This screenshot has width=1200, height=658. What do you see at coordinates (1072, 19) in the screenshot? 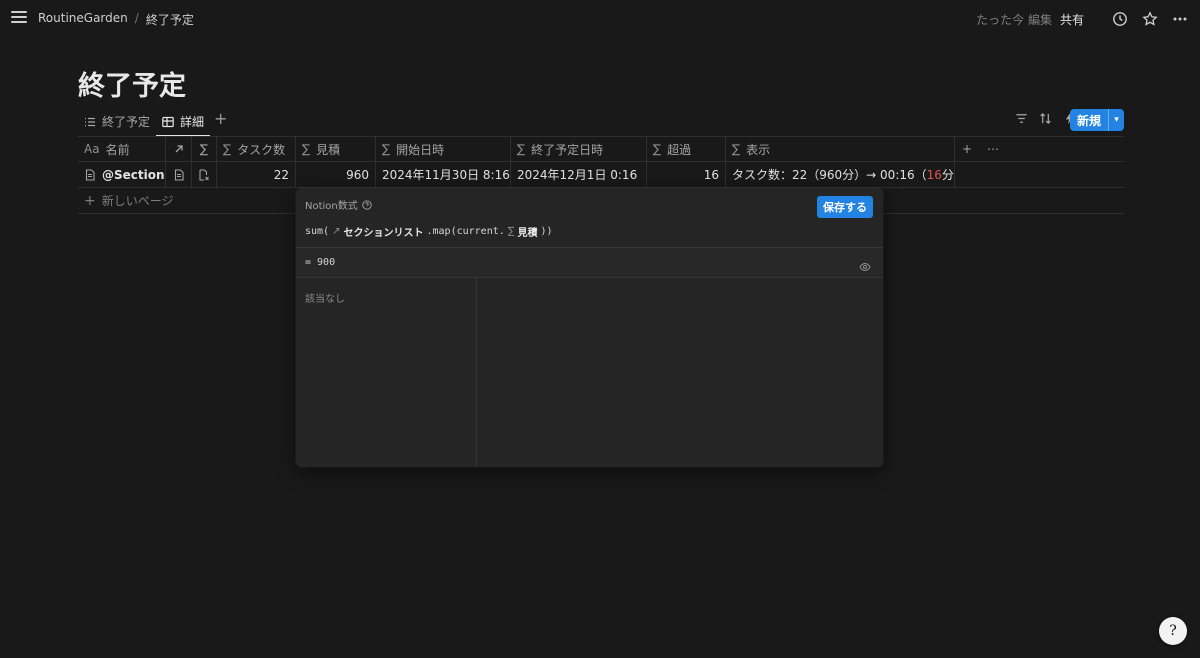
I see `share-button: 共有` at bounding box center [1072, 19].